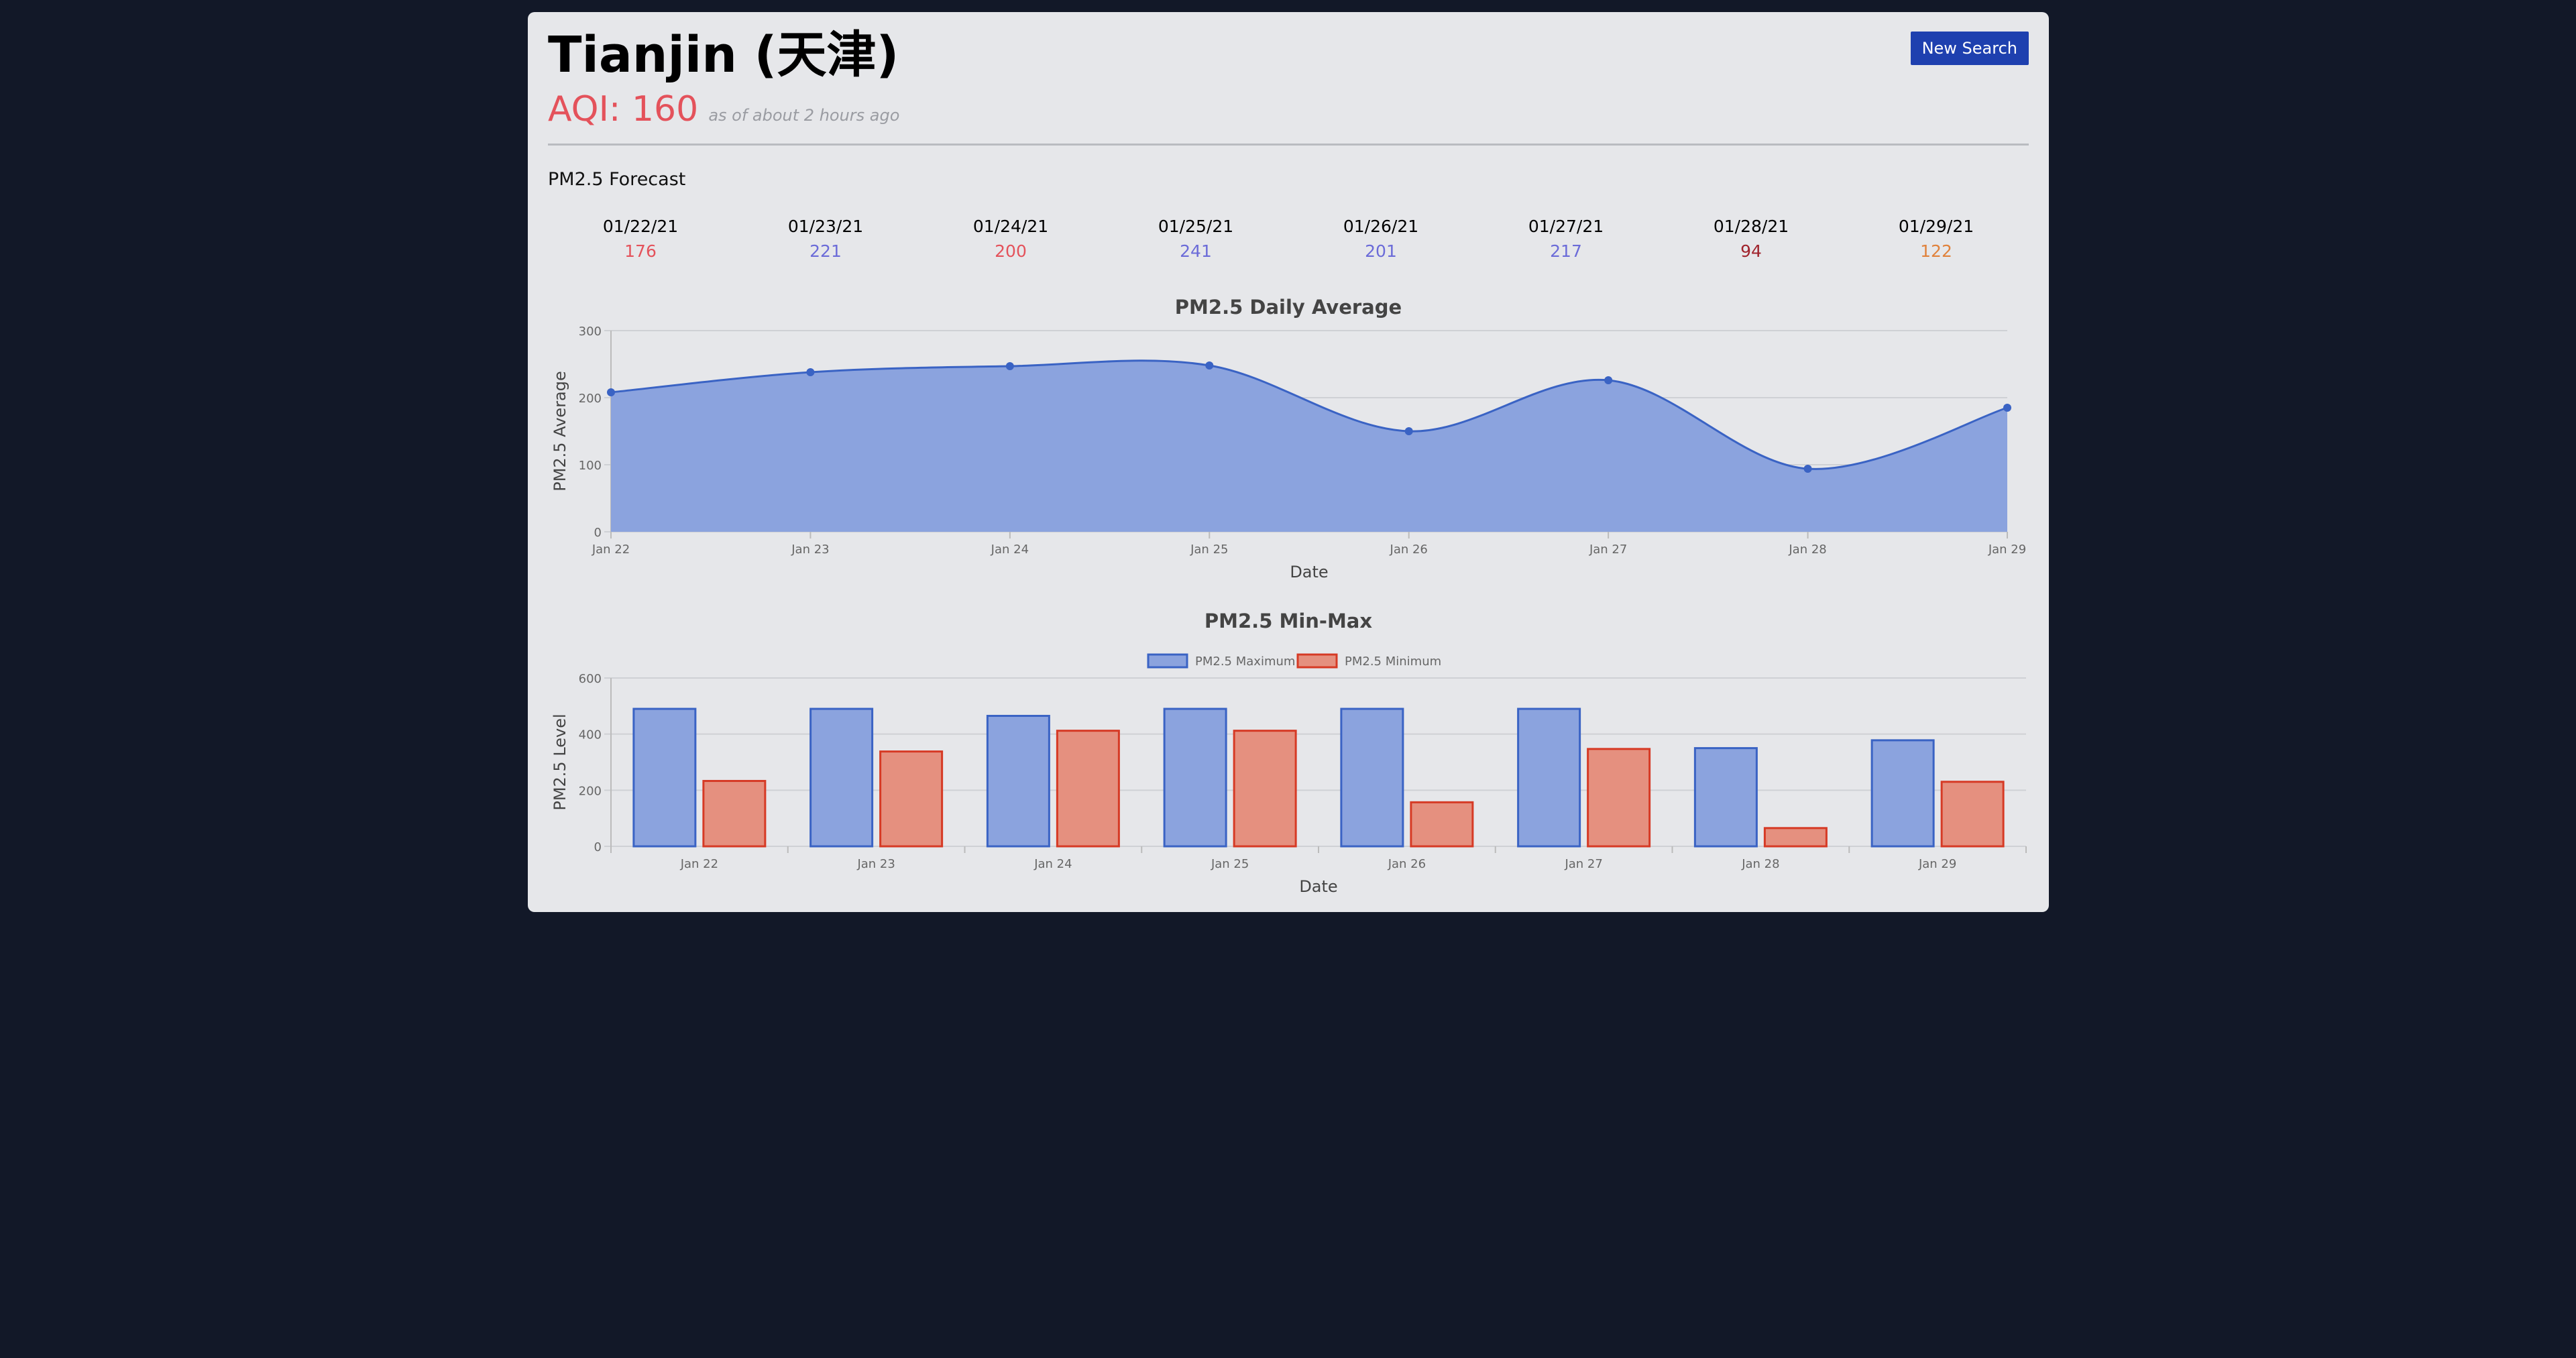  I want to click on forecast-day: 01/23/21 221, so click(825, 238).